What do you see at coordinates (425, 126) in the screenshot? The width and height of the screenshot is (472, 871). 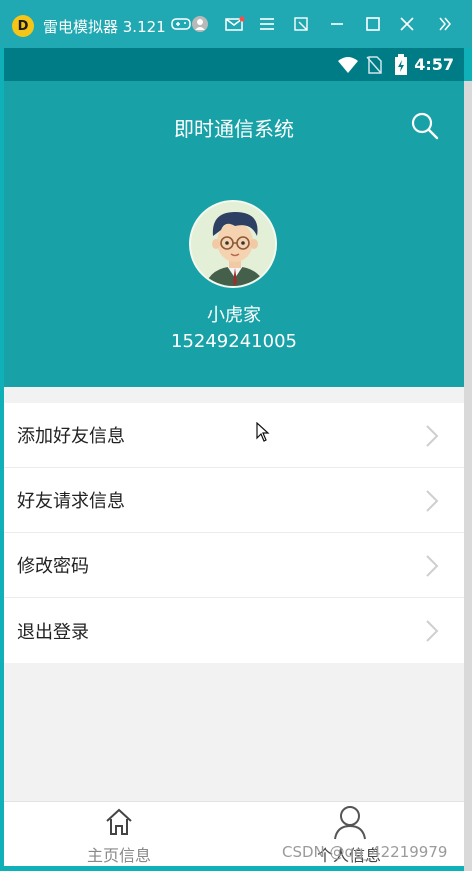 I see `search-icon` at bounding box center [425, 126].